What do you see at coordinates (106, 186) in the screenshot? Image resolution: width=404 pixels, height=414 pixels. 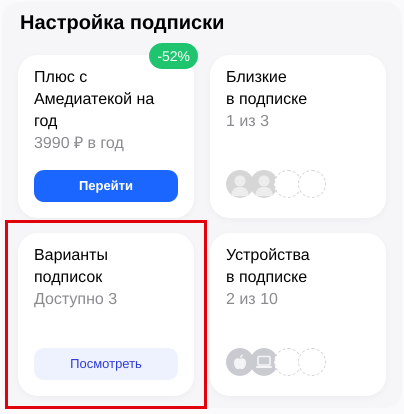 I see `go-button: Перейти` at bounding box center [106, 186].